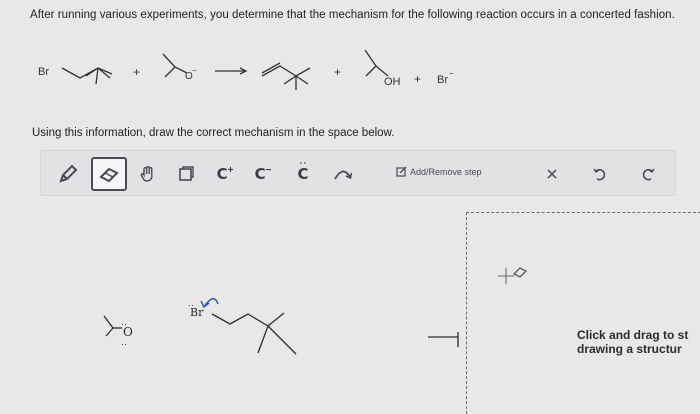  I want to click on hint-line-1: Click and drag to st, so click(633, 335).